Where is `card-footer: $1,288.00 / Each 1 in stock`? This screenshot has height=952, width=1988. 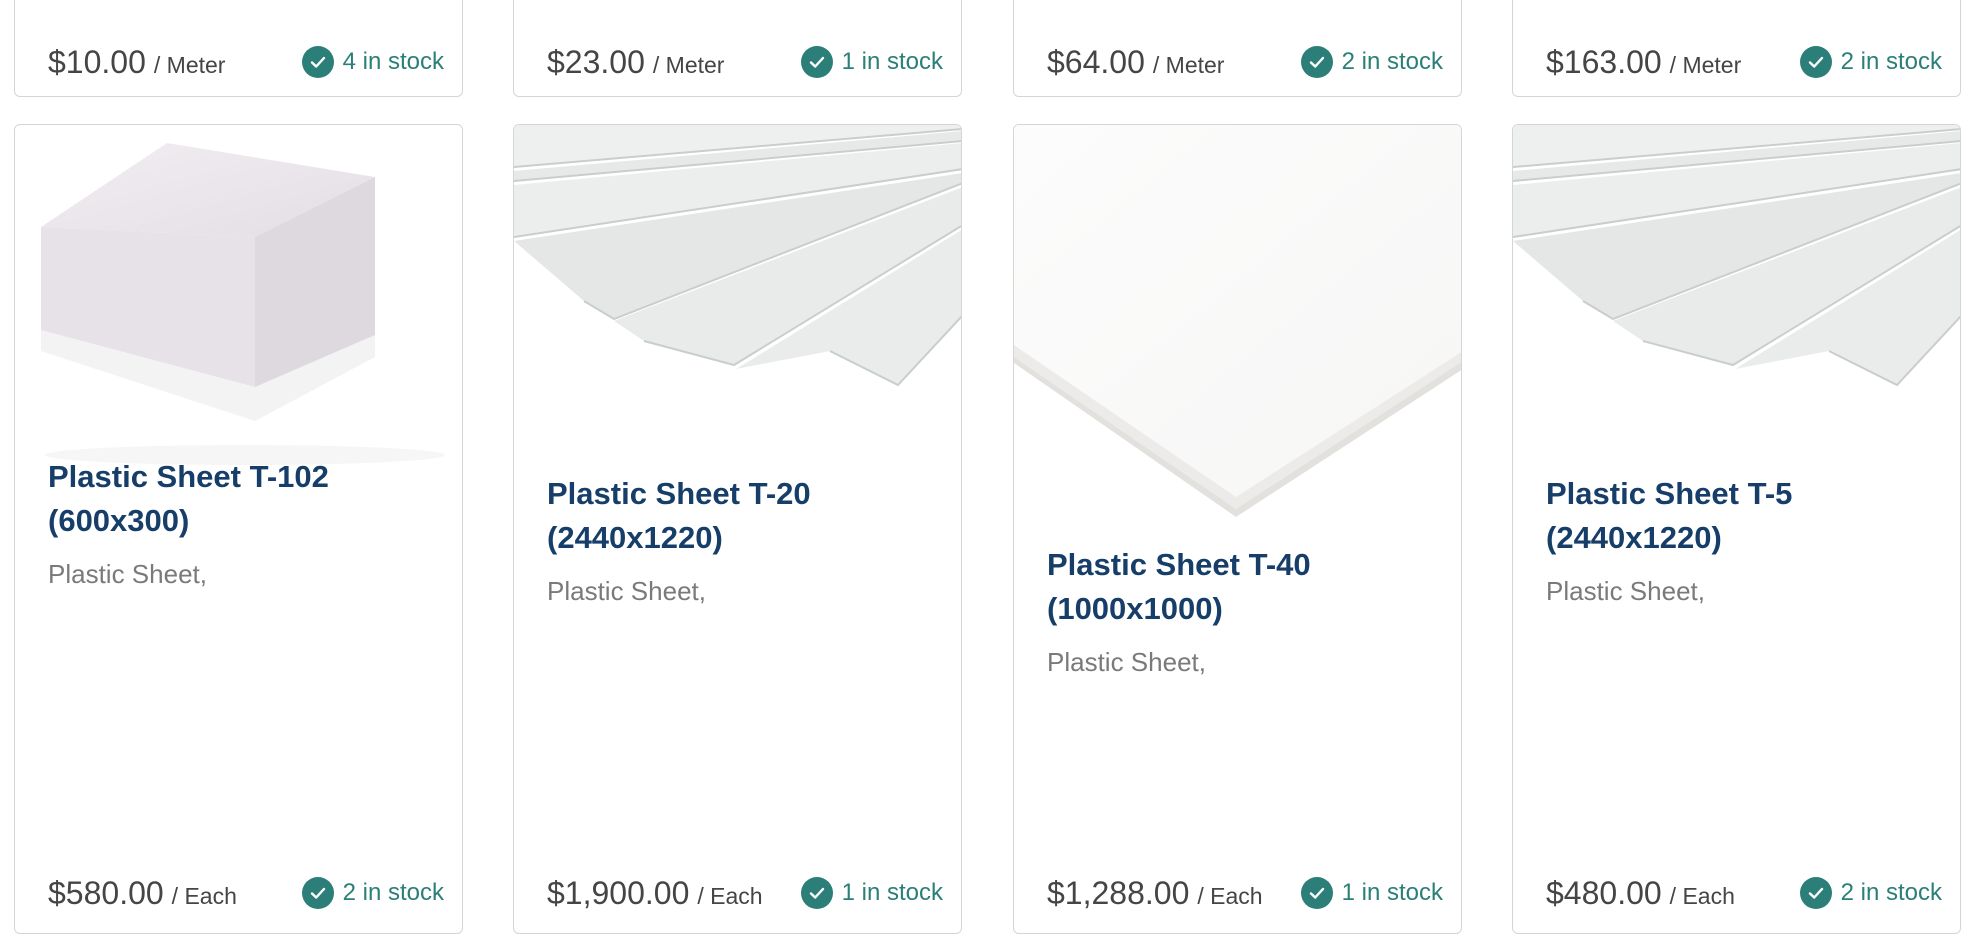
card-footer: $1,288.00 / Each 1 in stock is located at coordinates (1237, 893).